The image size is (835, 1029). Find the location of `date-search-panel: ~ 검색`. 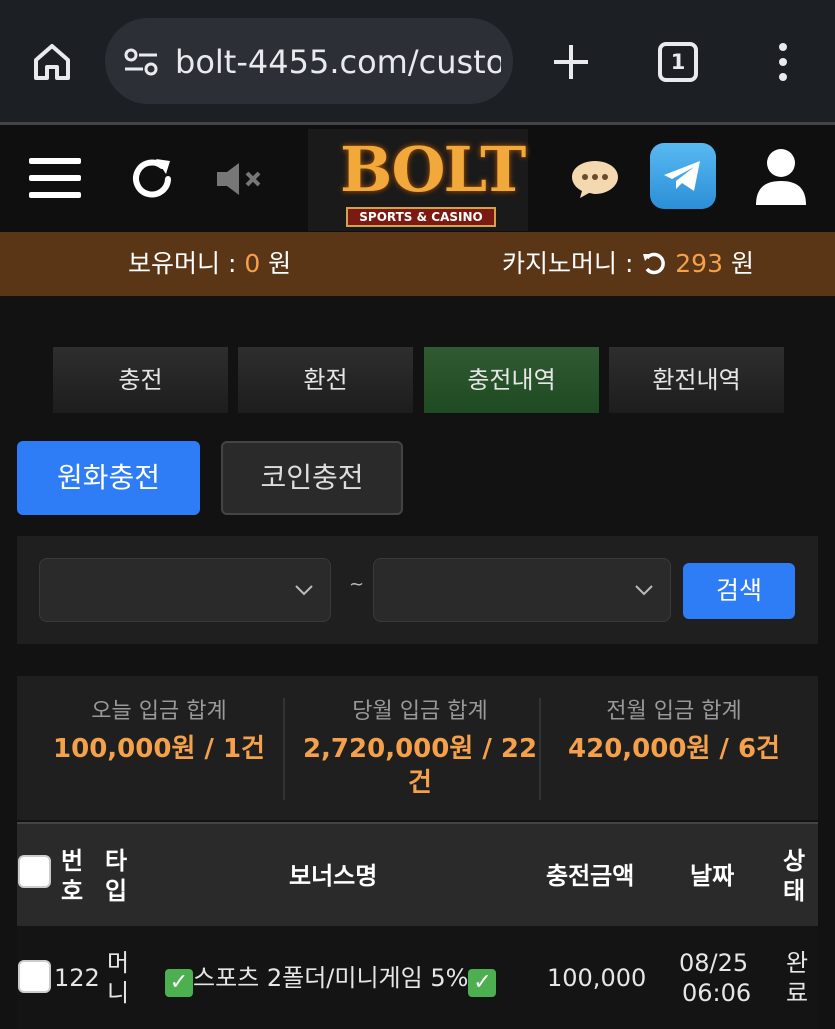

date-search-panel: ~ 검색 is located at coordinates (417, 590).